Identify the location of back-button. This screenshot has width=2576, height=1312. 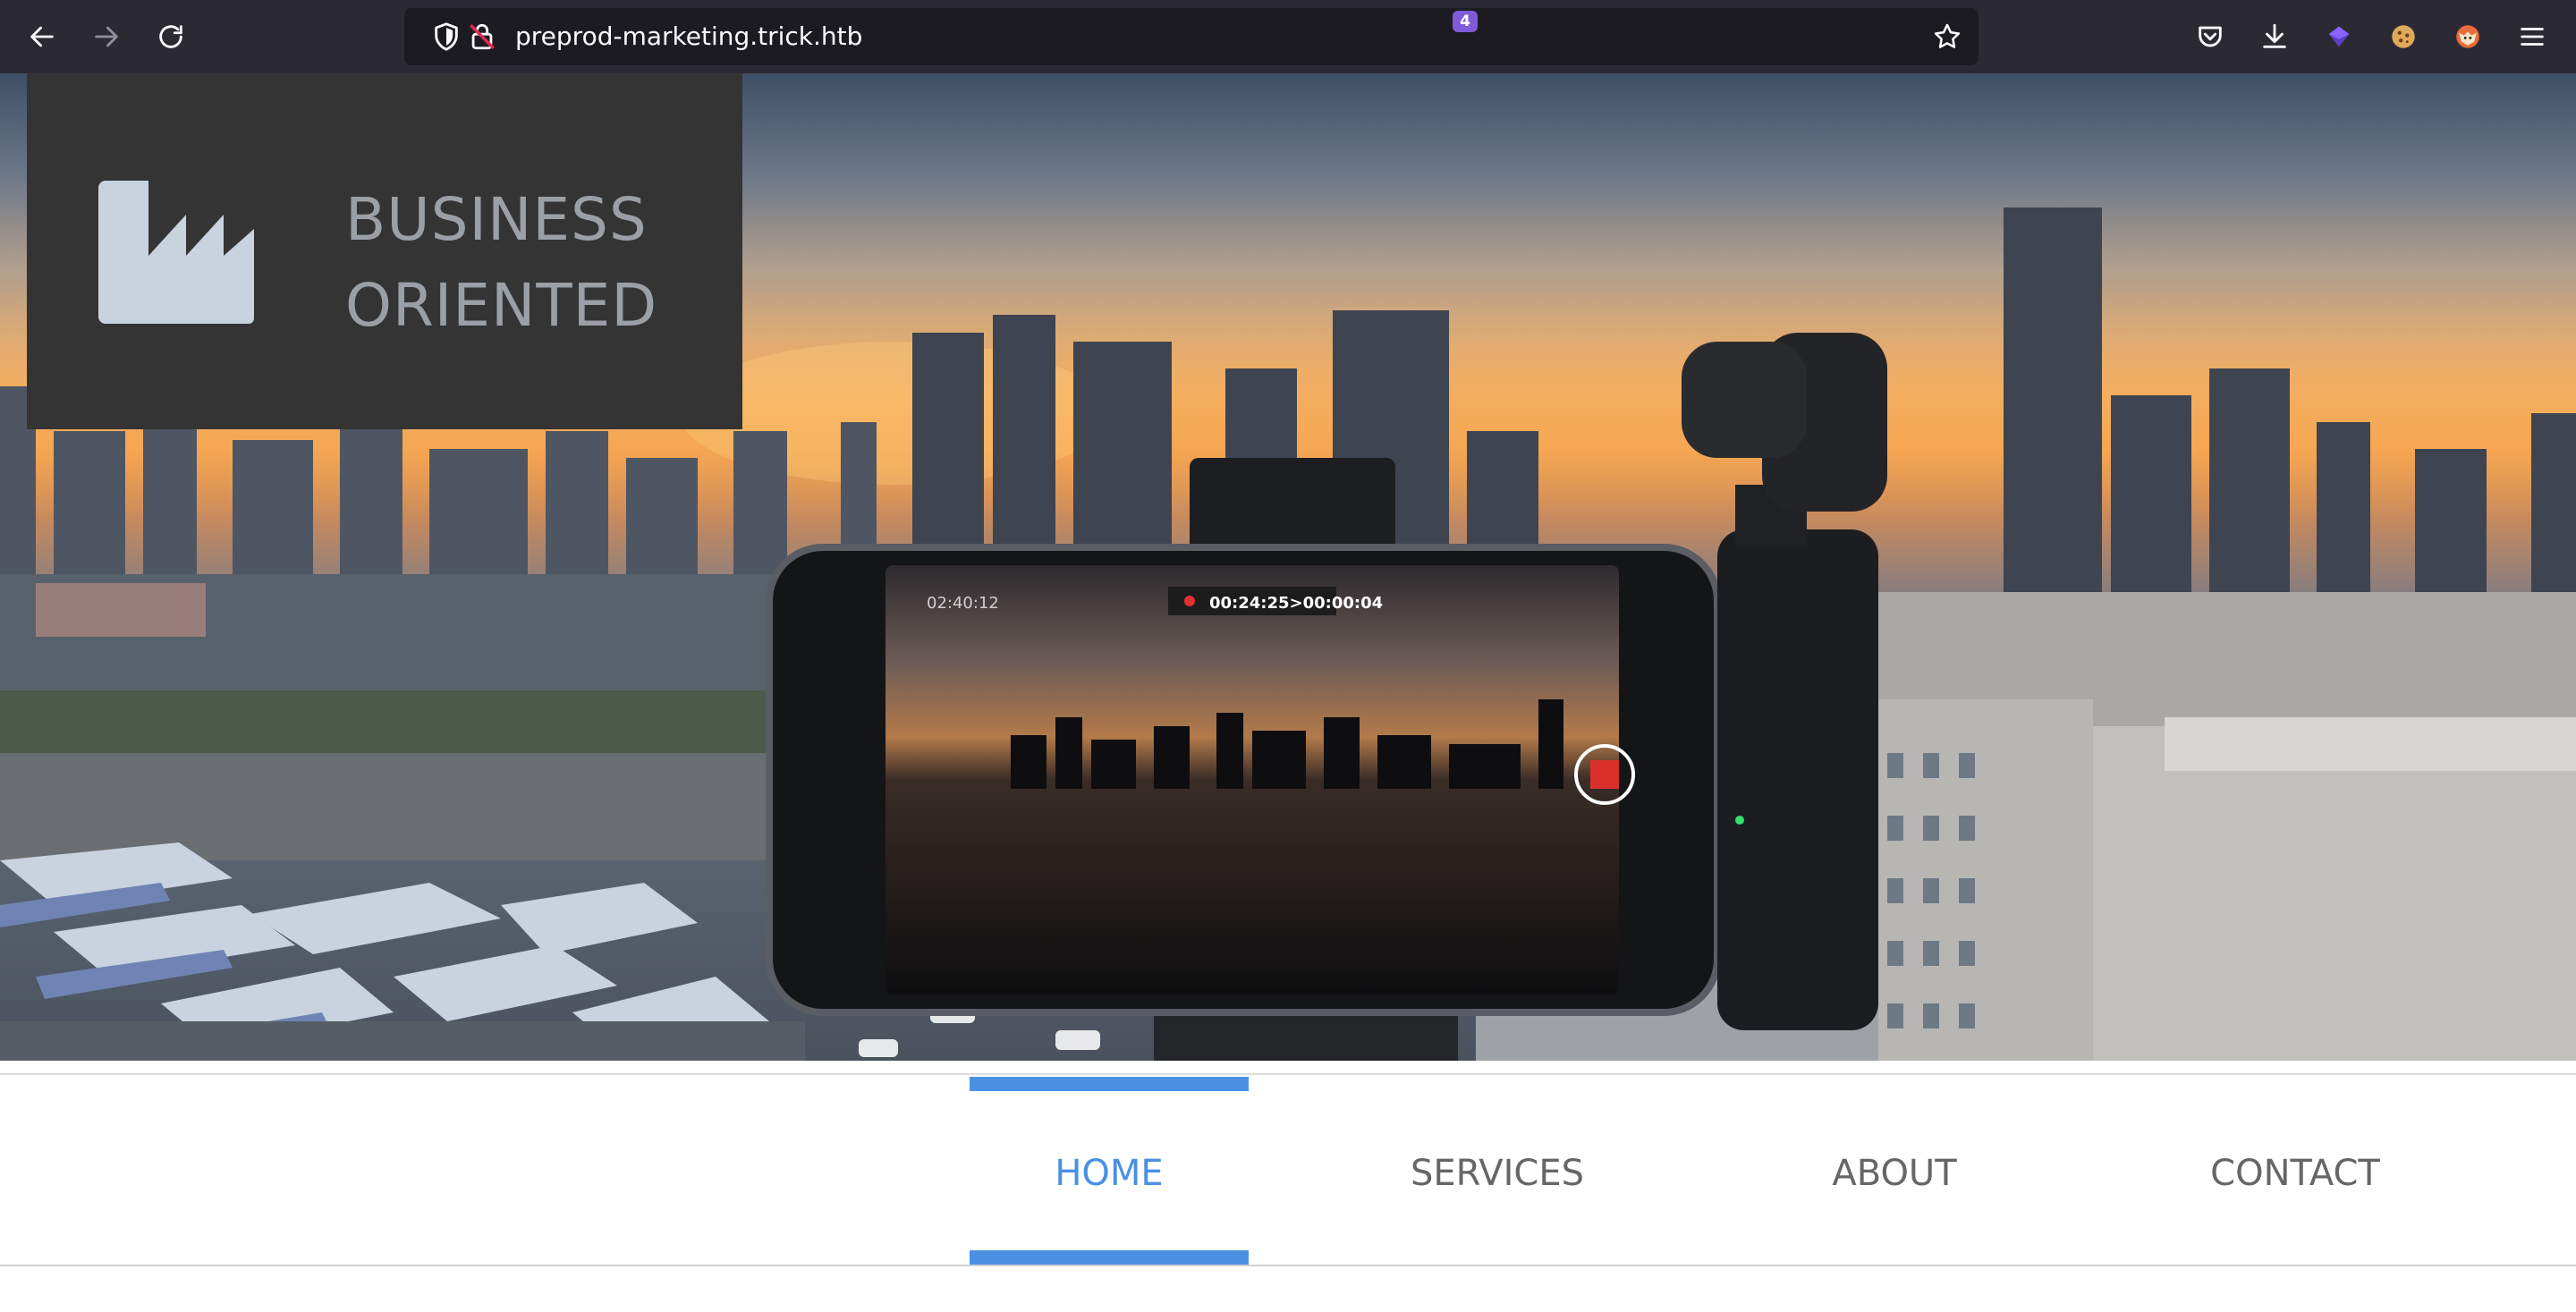
(42, 37).